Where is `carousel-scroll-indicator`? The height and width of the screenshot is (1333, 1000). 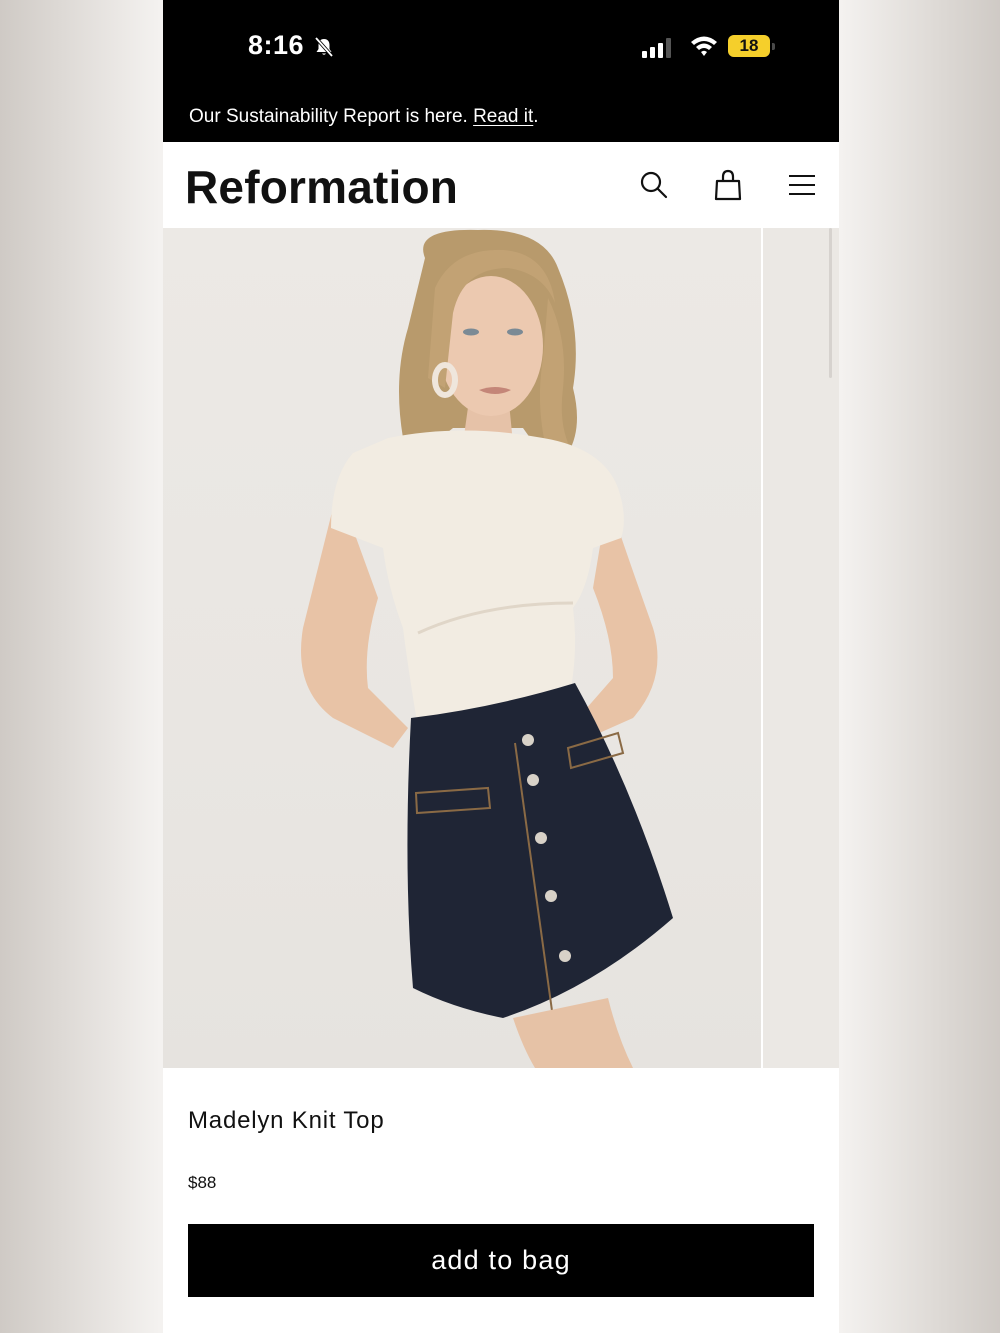 carousel-scroll-indicator is located at coordinates (830, 303).